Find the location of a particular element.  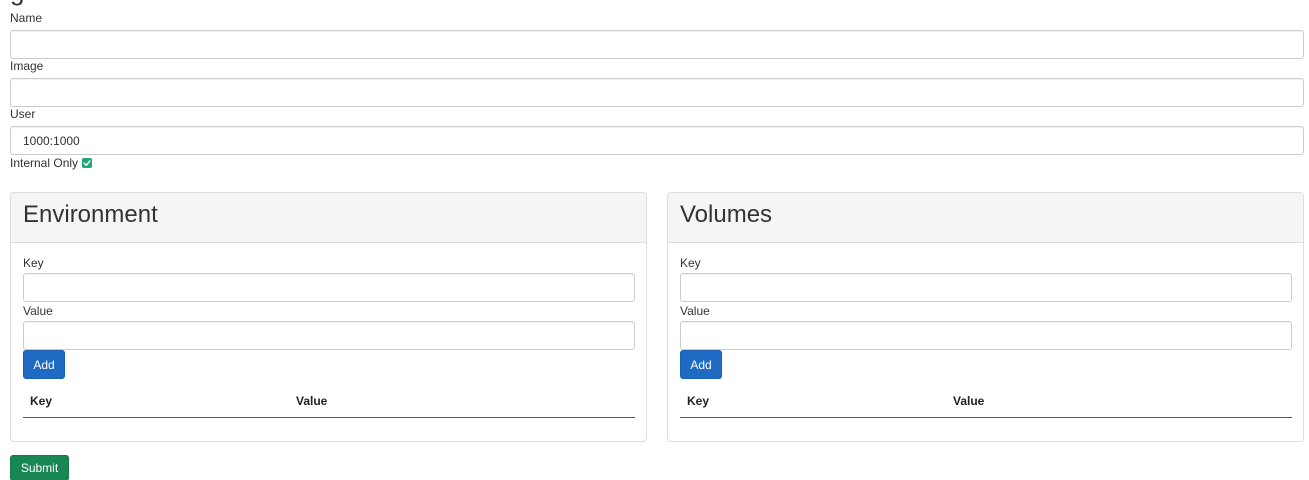

environment-add-button: Add is located at coordinates (44, 364).